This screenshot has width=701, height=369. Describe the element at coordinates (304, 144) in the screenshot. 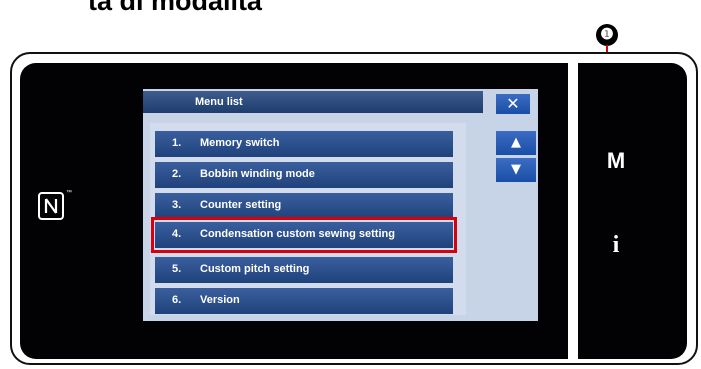

I see `menu-item-memory-switch: 1. Memory switch` at that location.